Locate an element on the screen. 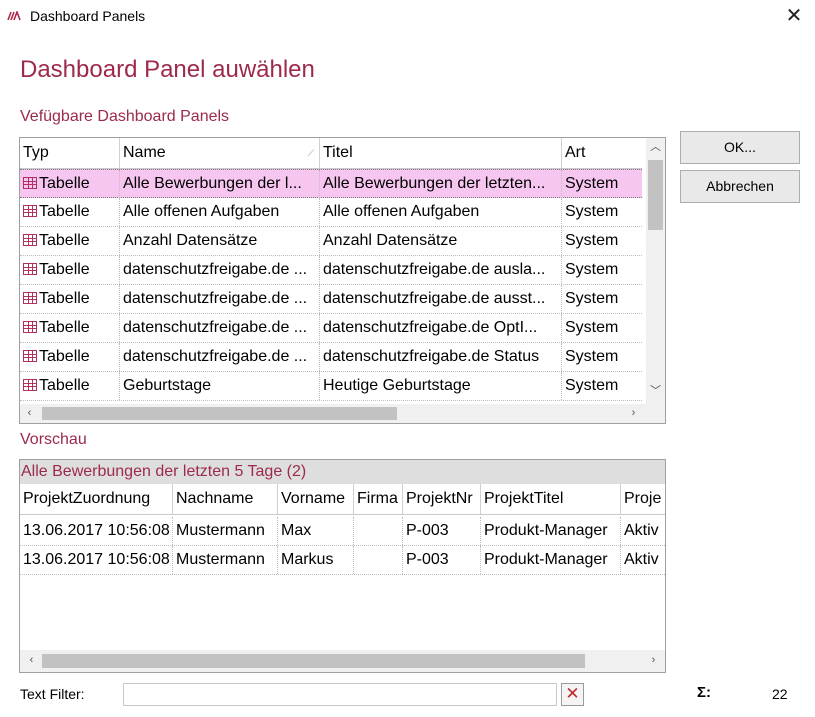 The height and width of the screenshot is (717, 815). column-header-vorname: Vorname is located at coordinates (316, 499).